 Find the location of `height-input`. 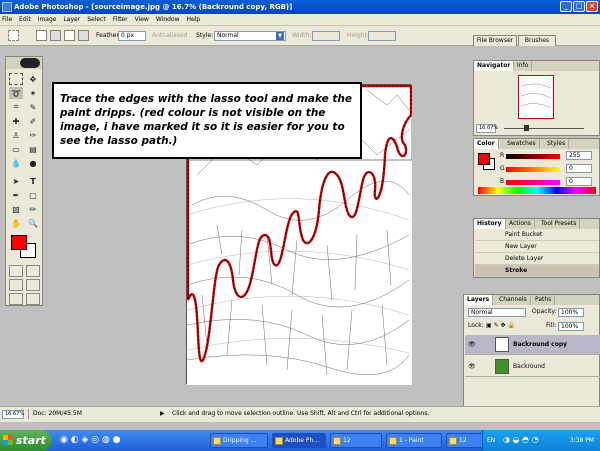

height-input is located at coordinates (382, 36).